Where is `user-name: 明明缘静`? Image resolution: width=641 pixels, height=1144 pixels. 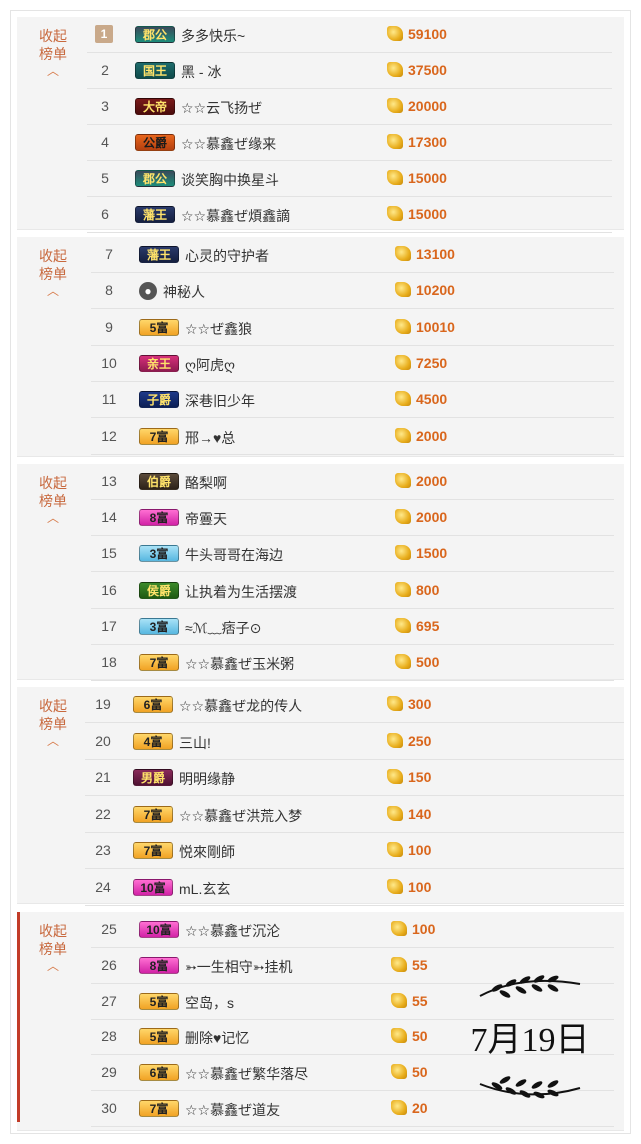 user-name: 明明缘静 is located at coordinates (207, 779).